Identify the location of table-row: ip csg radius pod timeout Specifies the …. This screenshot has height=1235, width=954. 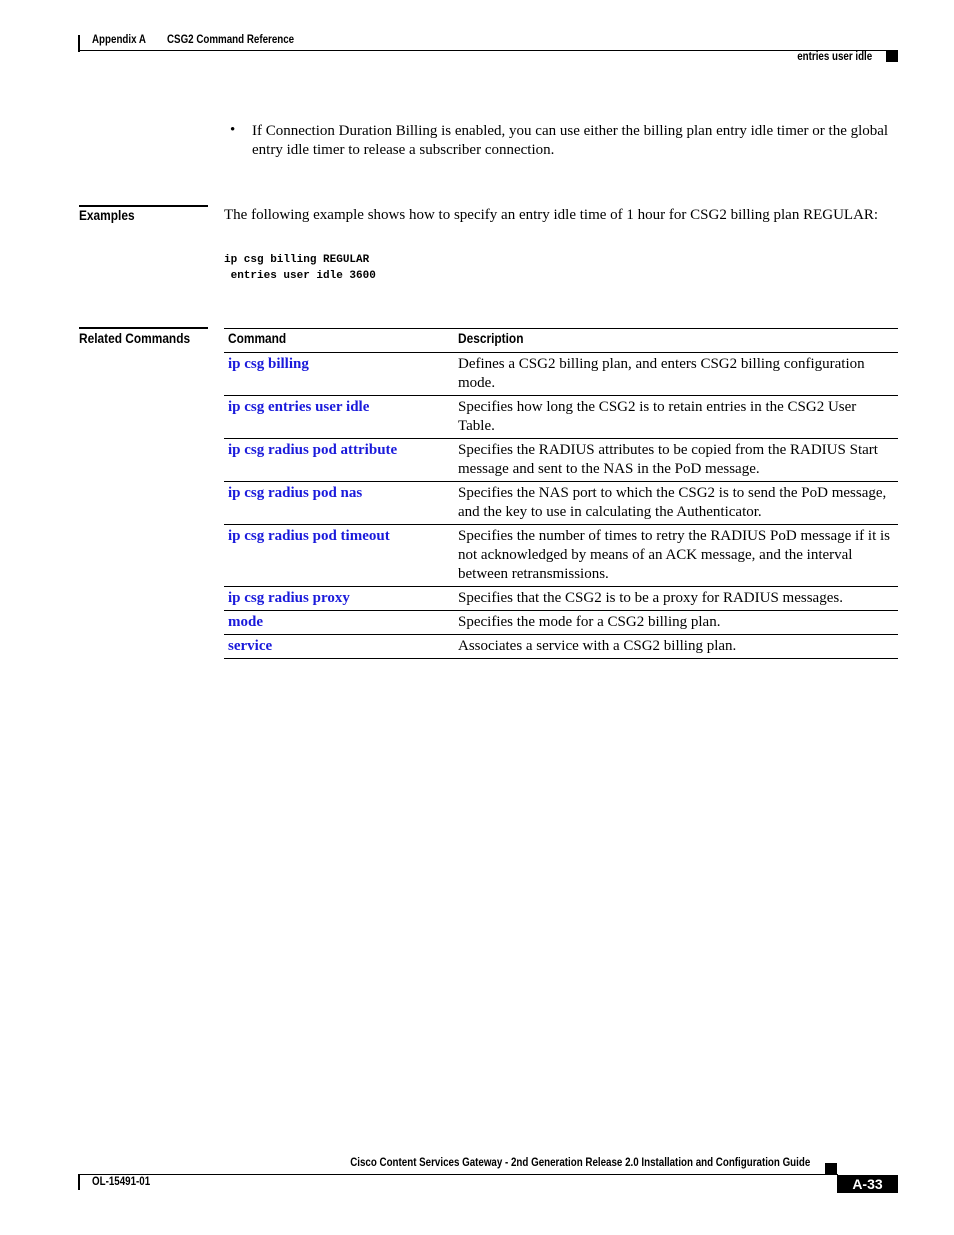
(561, 555).